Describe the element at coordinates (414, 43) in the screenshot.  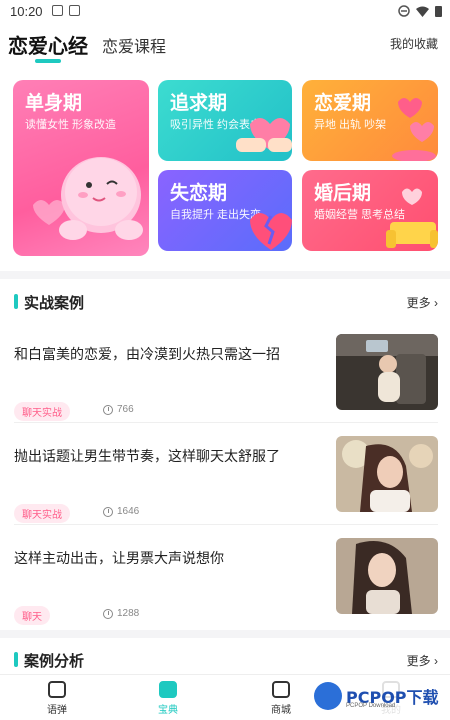
I see `favorites-link: 我的收藏` at that location.